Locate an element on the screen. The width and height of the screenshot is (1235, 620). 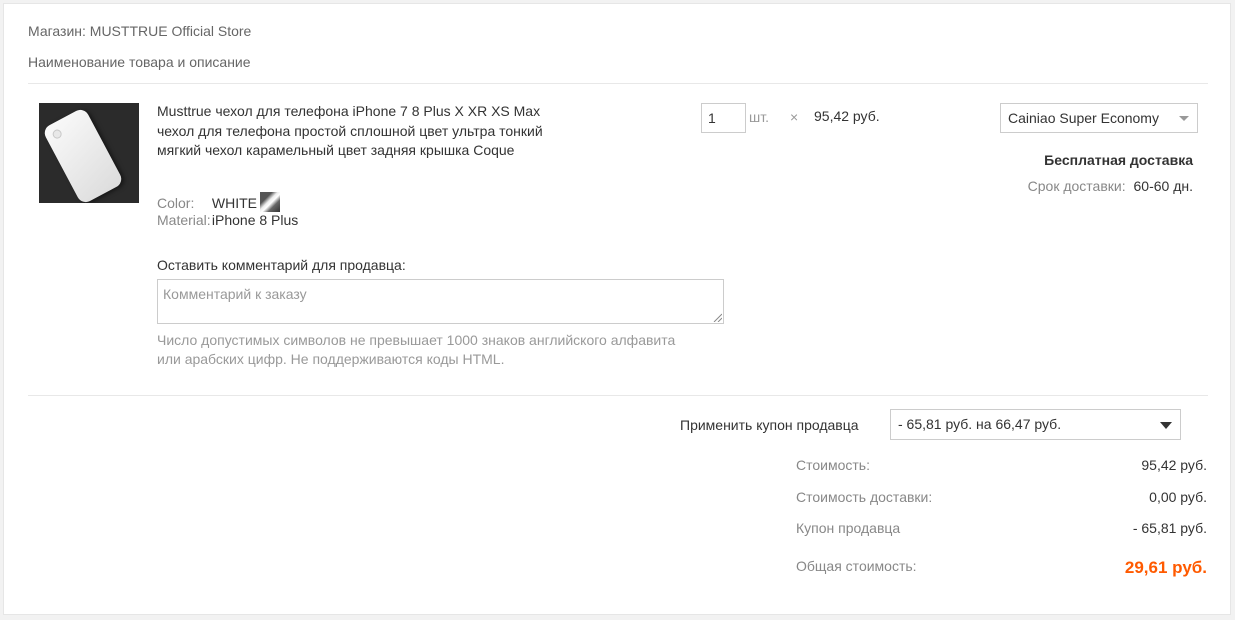
delivery-time: Срок доставки: 60-60 дн. is located at coordinates (1110, 186).